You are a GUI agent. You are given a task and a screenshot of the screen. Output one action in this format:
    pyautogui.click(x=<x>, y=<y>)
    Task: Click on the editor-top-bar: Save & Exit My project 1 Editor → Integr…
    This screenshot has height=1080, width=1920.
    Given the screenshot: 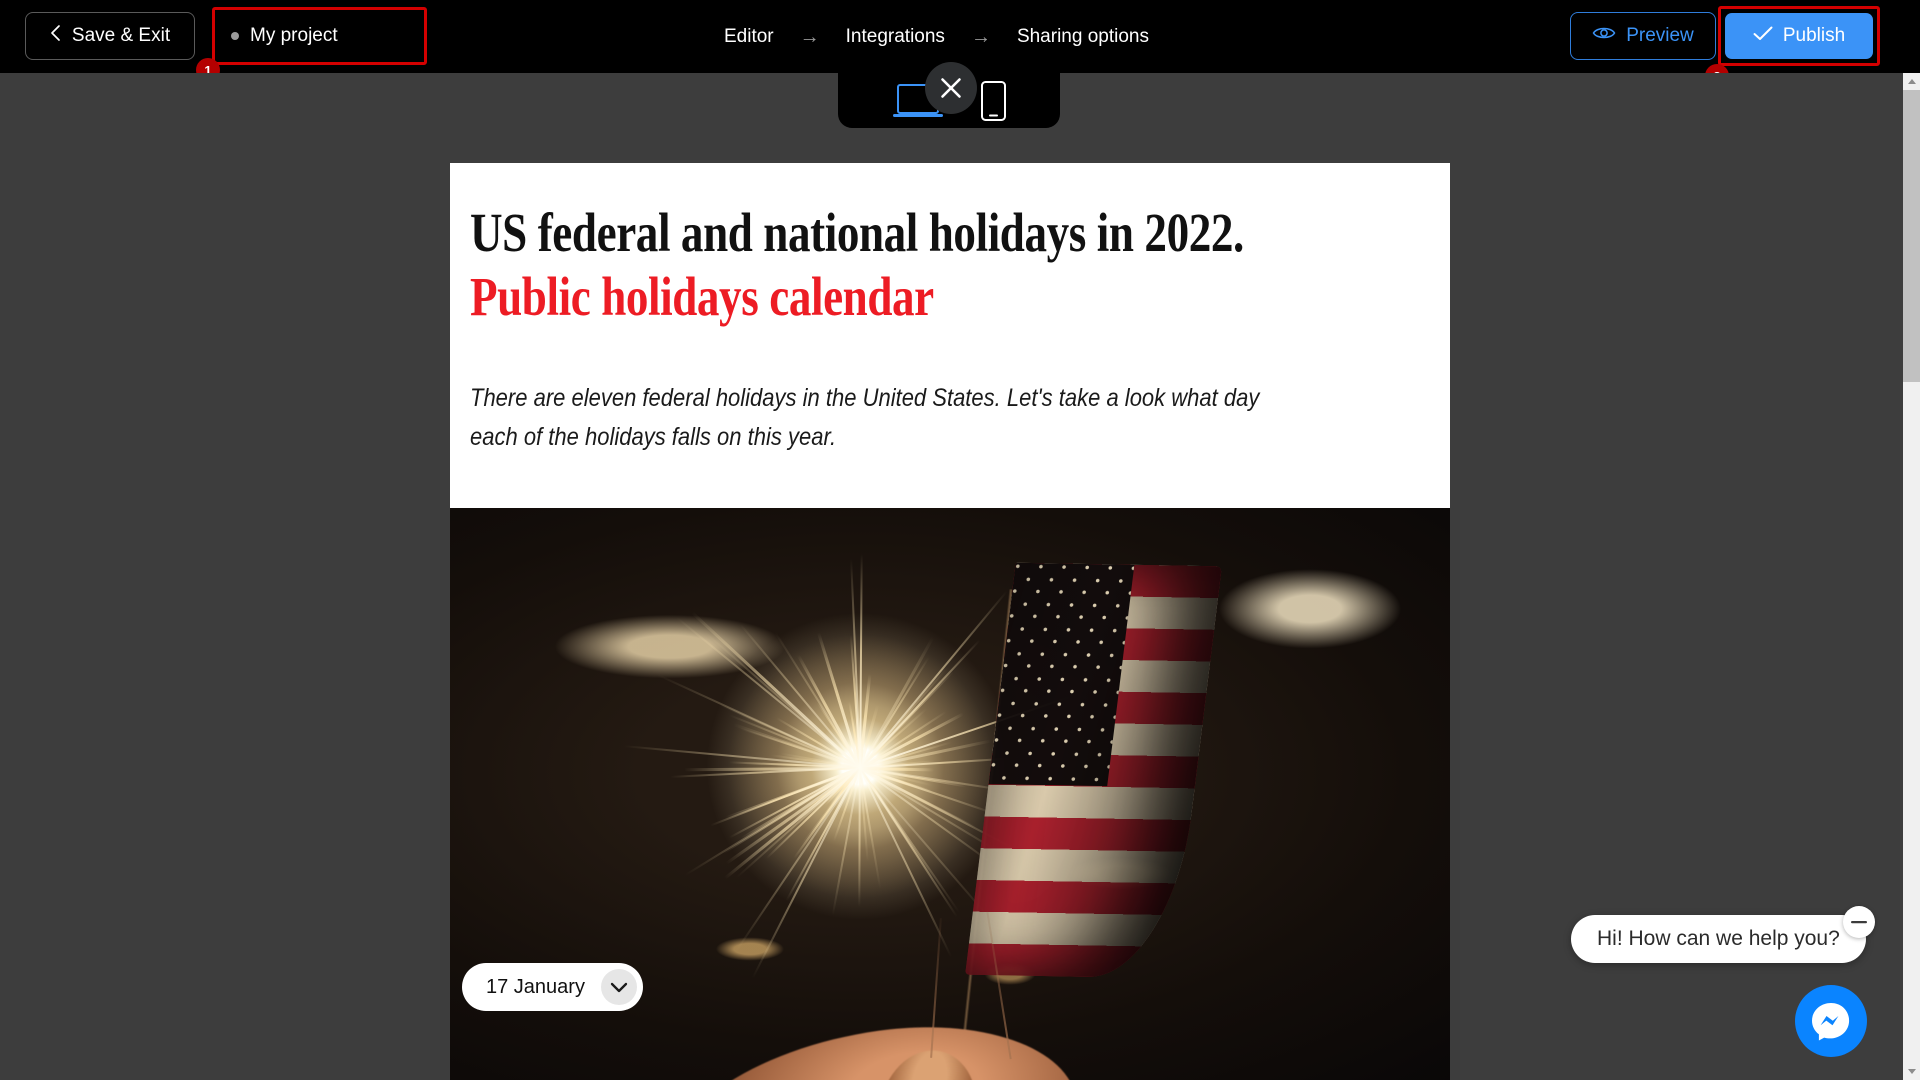 What is the action you would take?
    pyautogui.click(x=960, y=44)
    